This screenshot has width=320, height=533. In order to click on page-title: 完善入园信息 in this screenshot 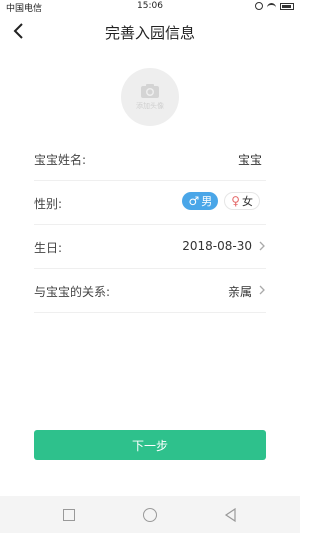, I will do `click(149, 33)`.